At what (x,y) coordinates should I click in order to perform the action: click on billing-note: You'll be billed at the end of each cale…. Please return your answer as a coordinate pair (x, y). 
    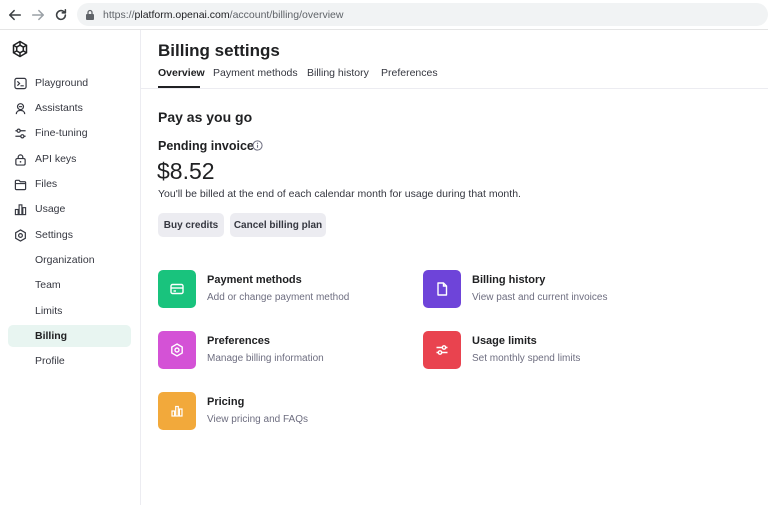
    Looking at the image, I should click on (339, 194).